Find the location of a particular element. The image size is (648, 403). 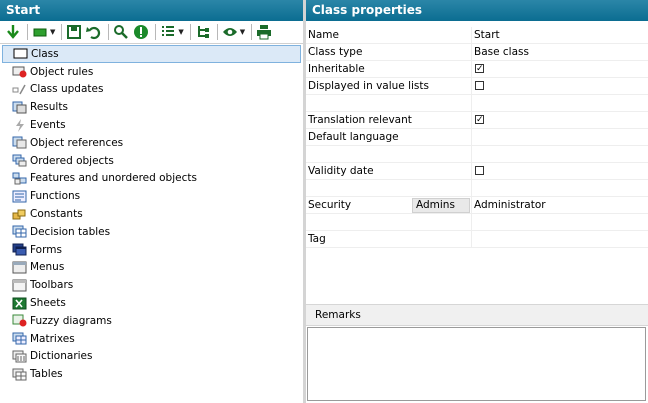

tree-item-label: Toolbars is located at coordinates (52, 285).